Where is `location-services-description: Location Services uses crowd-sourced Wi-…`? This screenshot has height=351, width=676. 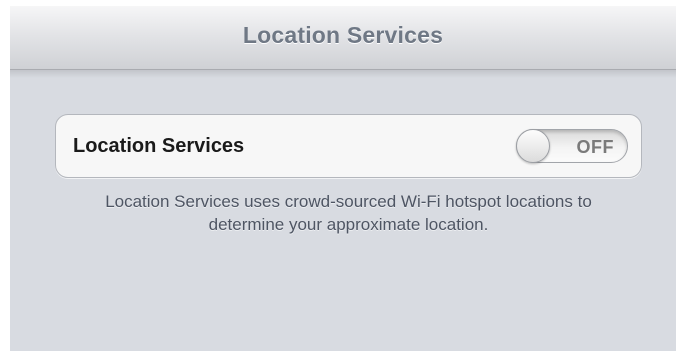
location-services-description: Location Services uses crowd-sourced Wi-… is located at coordinates (348, 213).